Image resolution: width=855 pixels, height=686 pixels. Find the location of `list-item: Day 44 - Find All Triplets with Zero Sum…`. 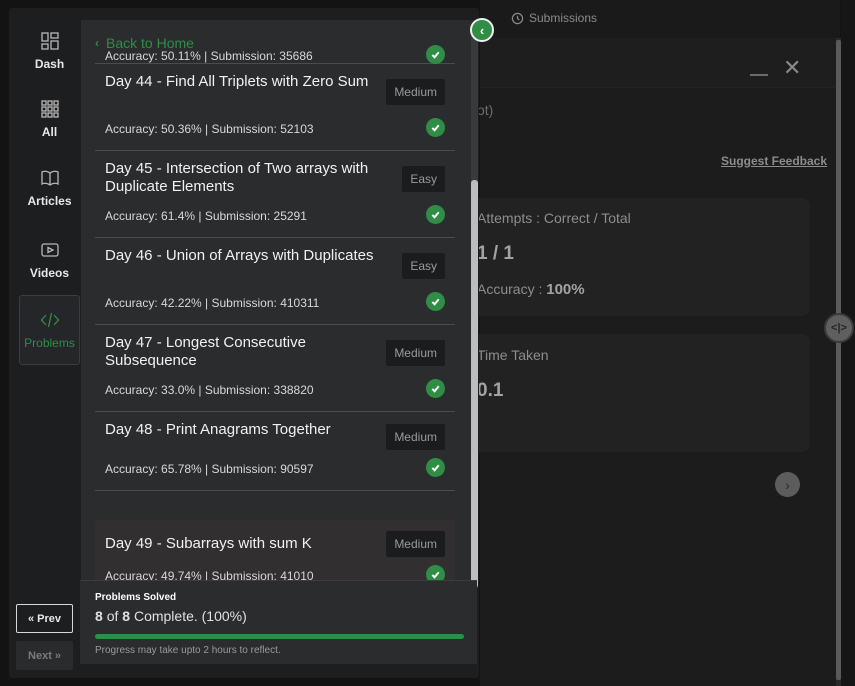

list-item: Day 44 - Find All Triplets with Zero Sum… is located at coordinates (275, 107).